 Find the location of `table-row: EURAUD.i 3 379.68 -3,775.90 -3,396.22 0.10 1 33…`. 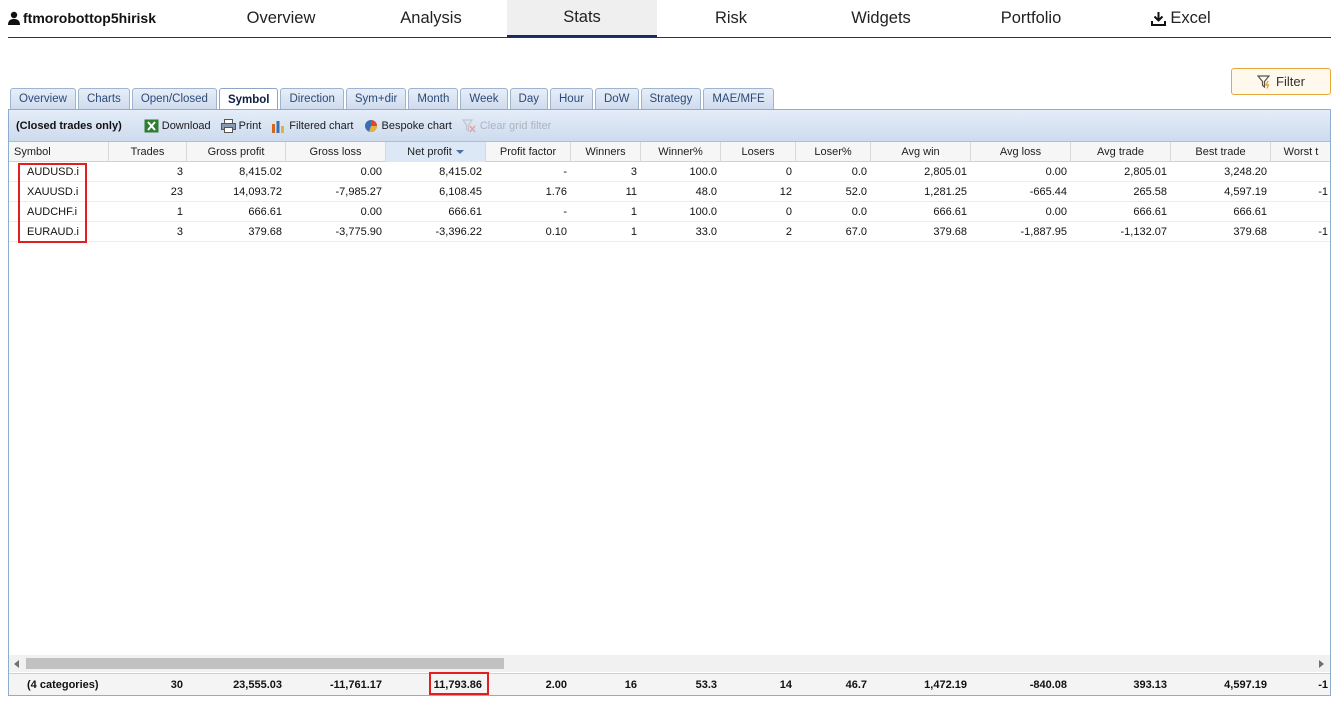

table-row: EURAUD.i 3 379.68 -3,775.90 -3,396.22 0.10 1 33… is located at coordinates (669, 232).